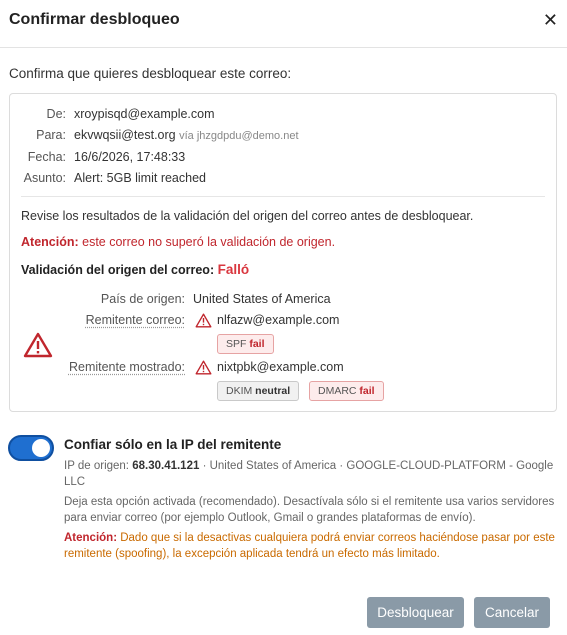 The height and width of the screenshot is (635, 567). Describe the element at coordinates (283, 24) in the screenshot. I see `dialog-header: Confirmar desbloqueo ✕` at that location.